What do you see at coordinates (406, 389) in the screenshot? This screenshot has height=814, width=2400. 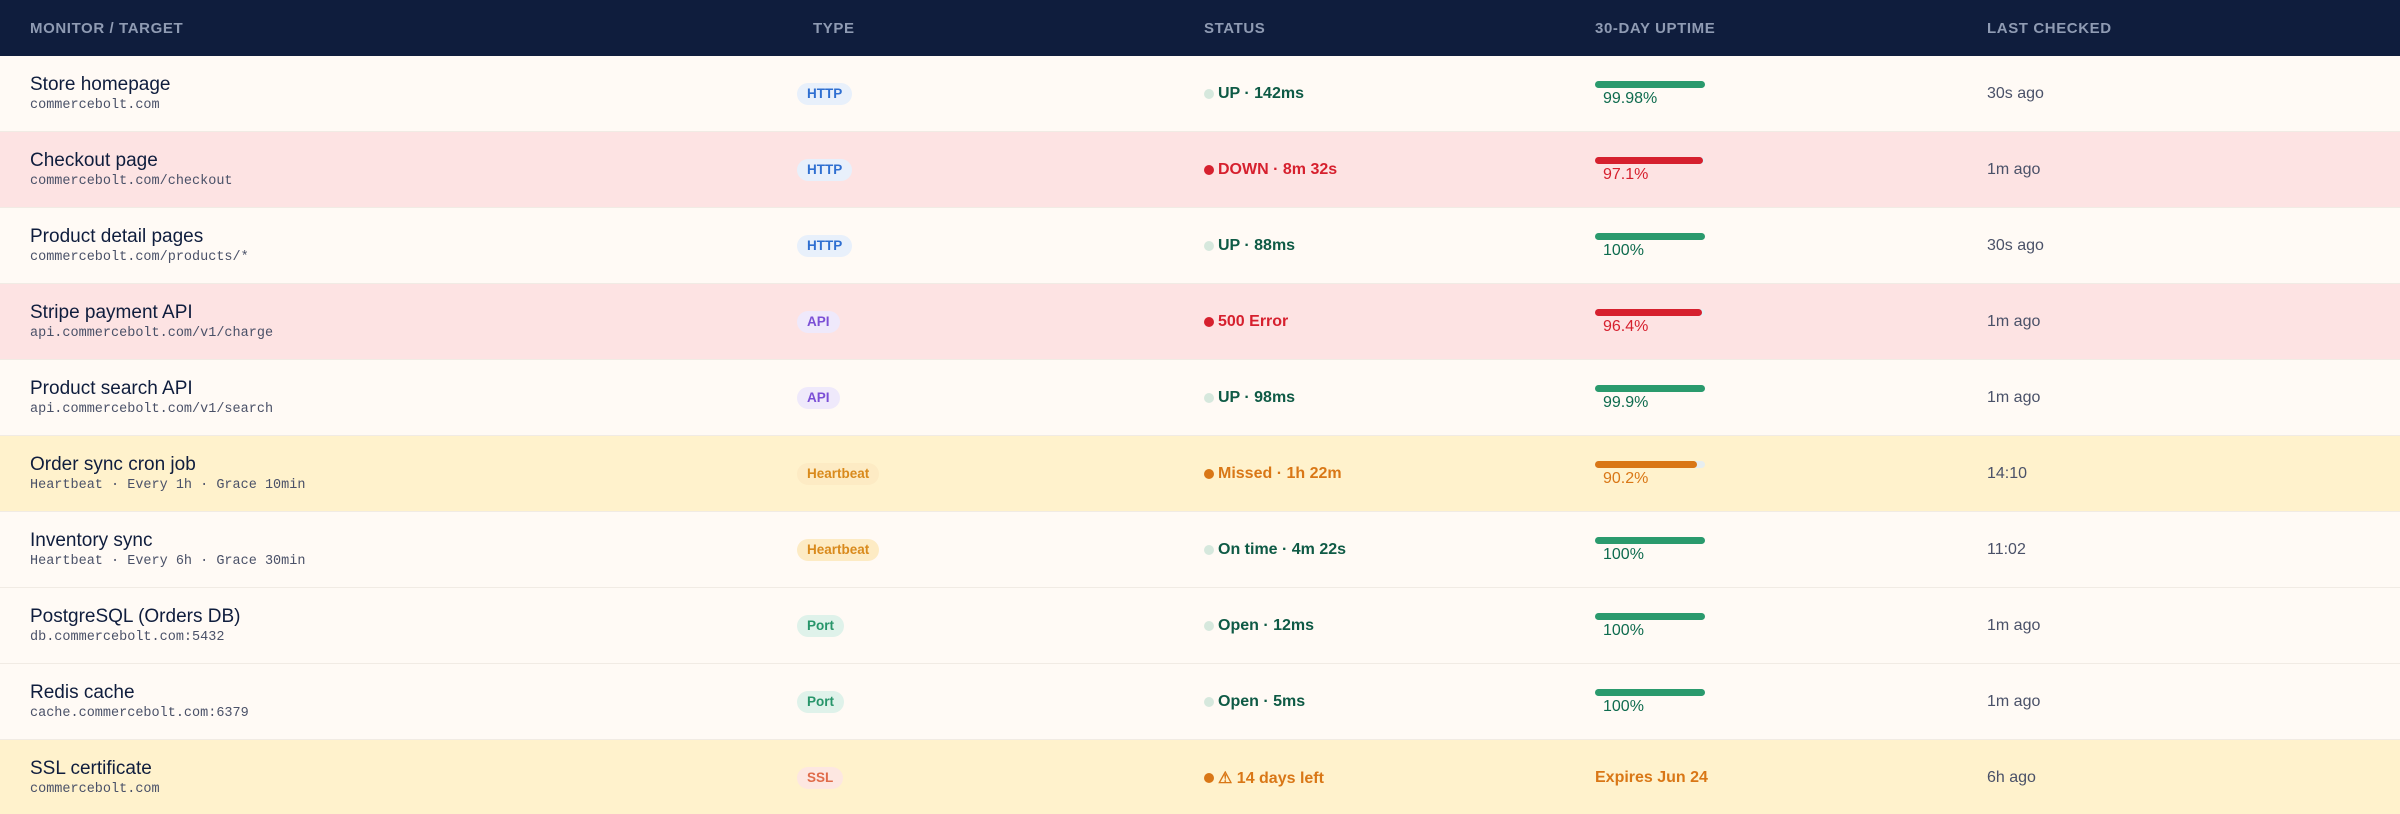 I see `monitor-name: Product search API` at bounding box center [406, 389].